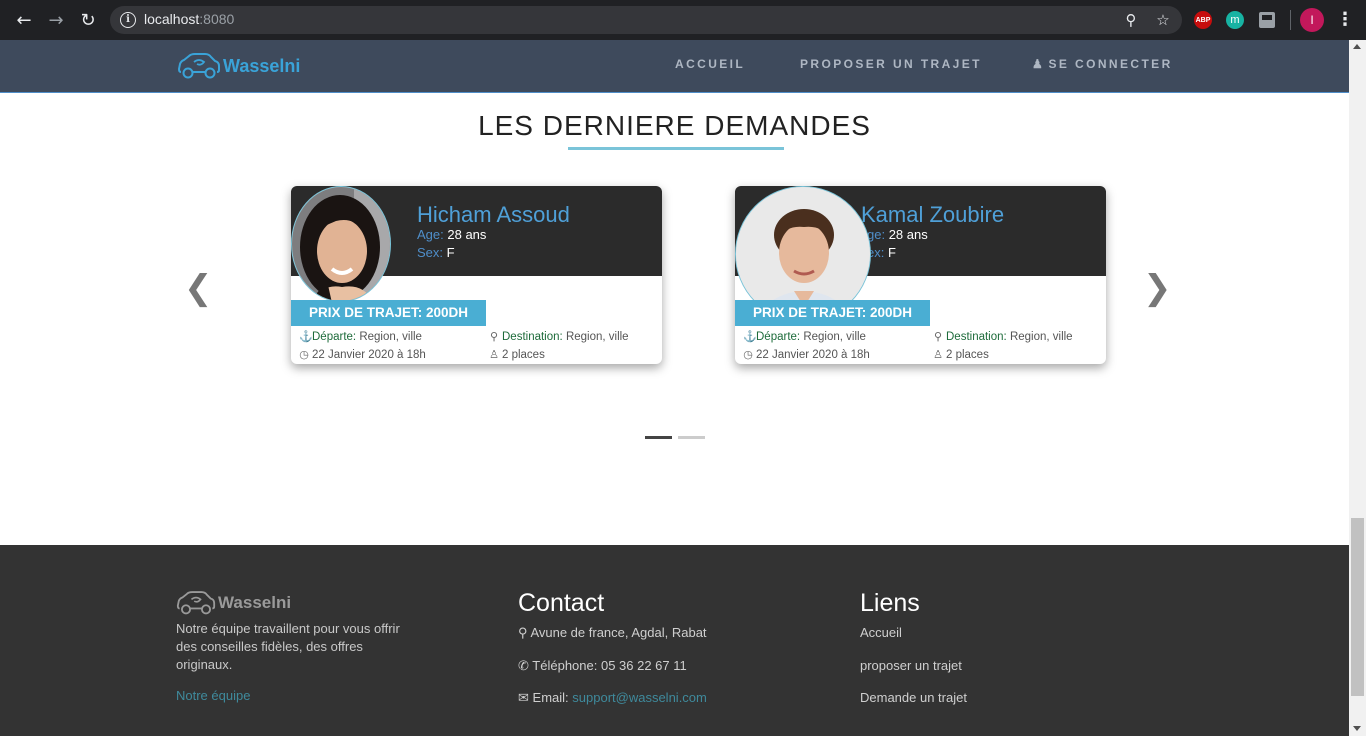  What do you see at coordinates (262, 65) in the screenshot?
I see `brand-name: Wasselni` at bounding box center [262, 65].